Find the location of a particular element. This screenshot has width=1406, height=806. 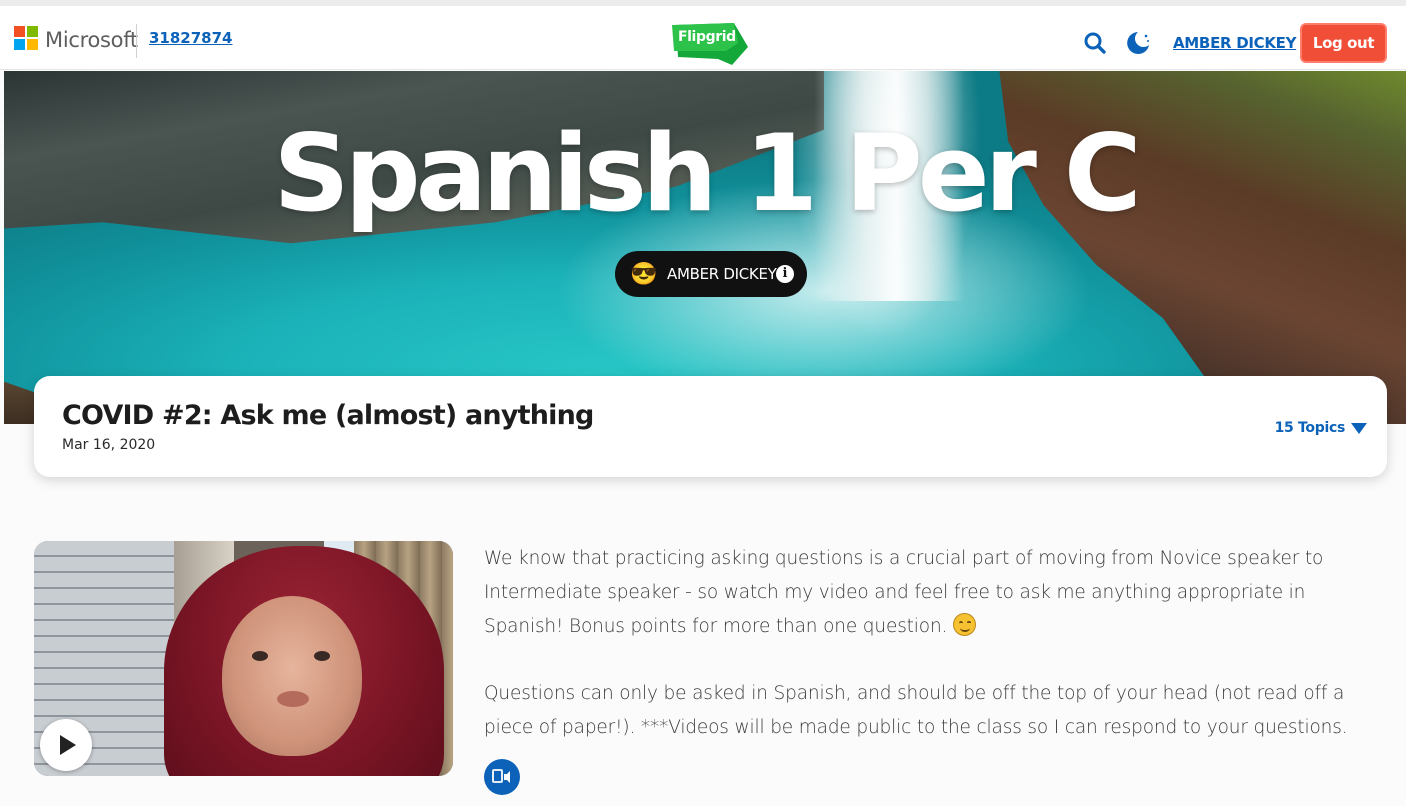

flipgrid-logo-text: Flipgrid is located at coordinates (707, 37).